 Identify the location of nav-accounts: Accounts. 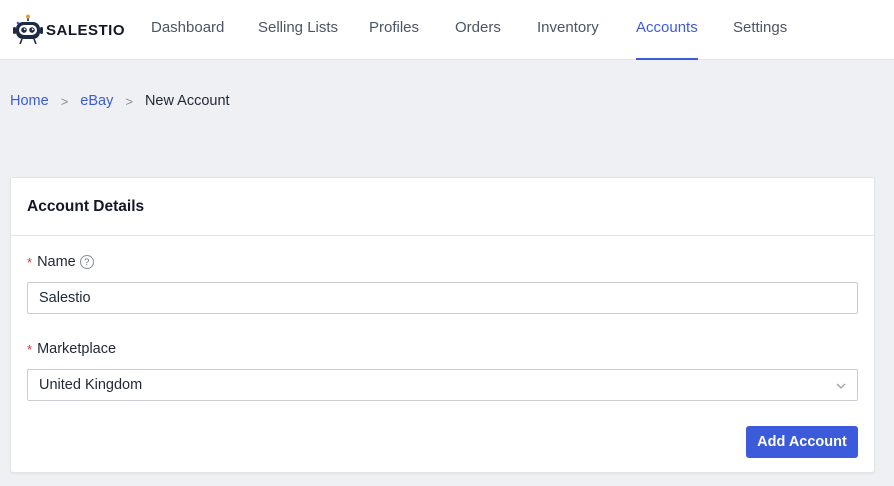
(667, 30).